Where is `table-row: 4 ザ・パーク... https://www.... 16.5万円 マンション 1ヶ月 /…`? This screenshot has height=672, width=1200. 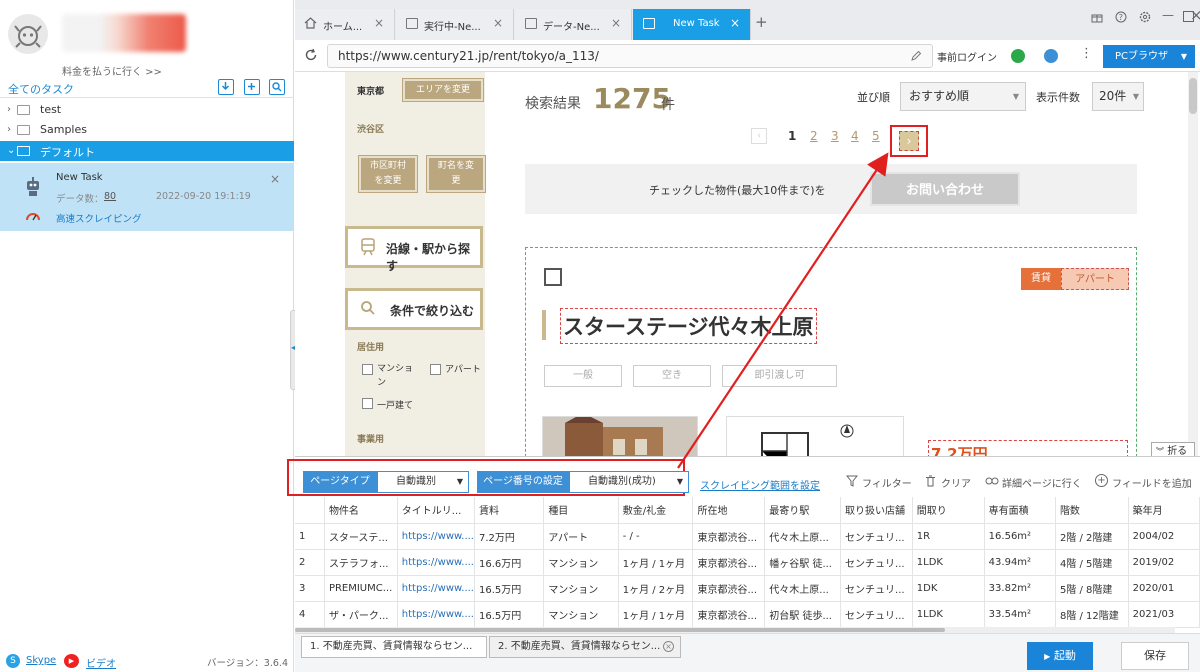 table-row: 4 ザ・パーク... https://www.... 16.5万円 マンション 1ヶ月 /… is located at coordinates (747, 614).